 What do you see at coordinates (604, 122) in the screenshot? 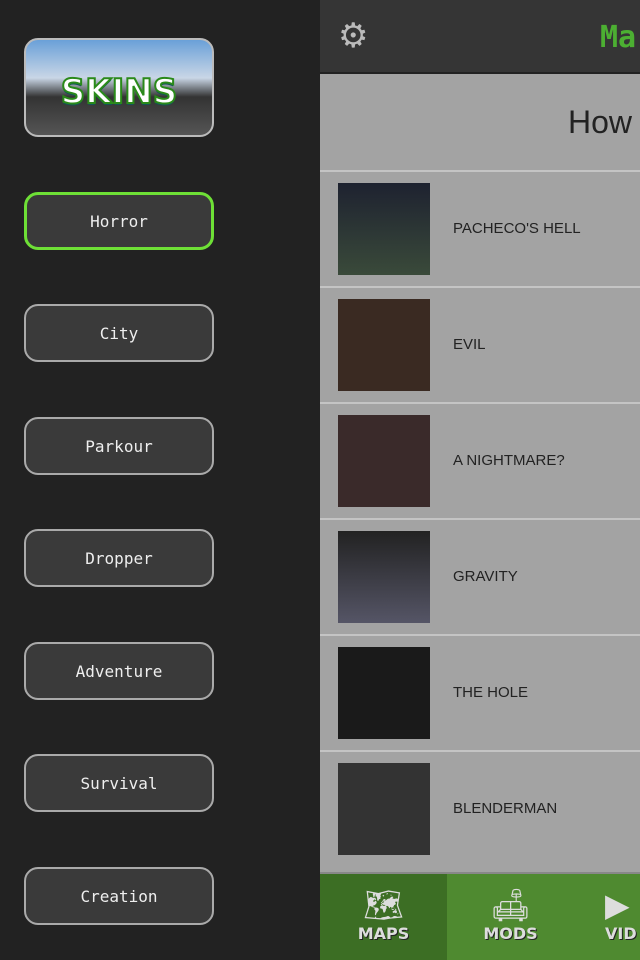
I see `subheader-text: How t` at bounding box center [604, 122].